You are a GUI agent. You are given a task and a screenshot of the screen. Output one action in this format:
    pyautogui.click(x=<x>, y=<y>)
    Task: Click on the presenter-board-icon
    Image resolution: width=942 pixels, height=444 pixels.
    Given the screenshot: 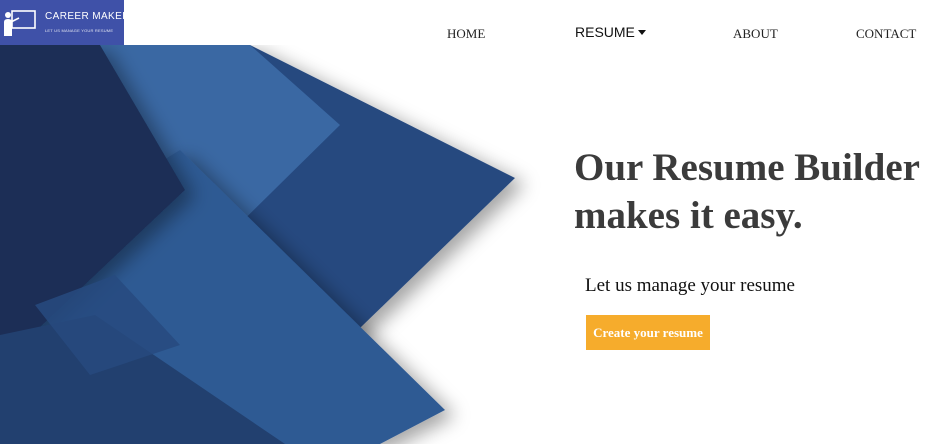 What is the action you would take?
    pyautogui.click(x=20, y=23)
    